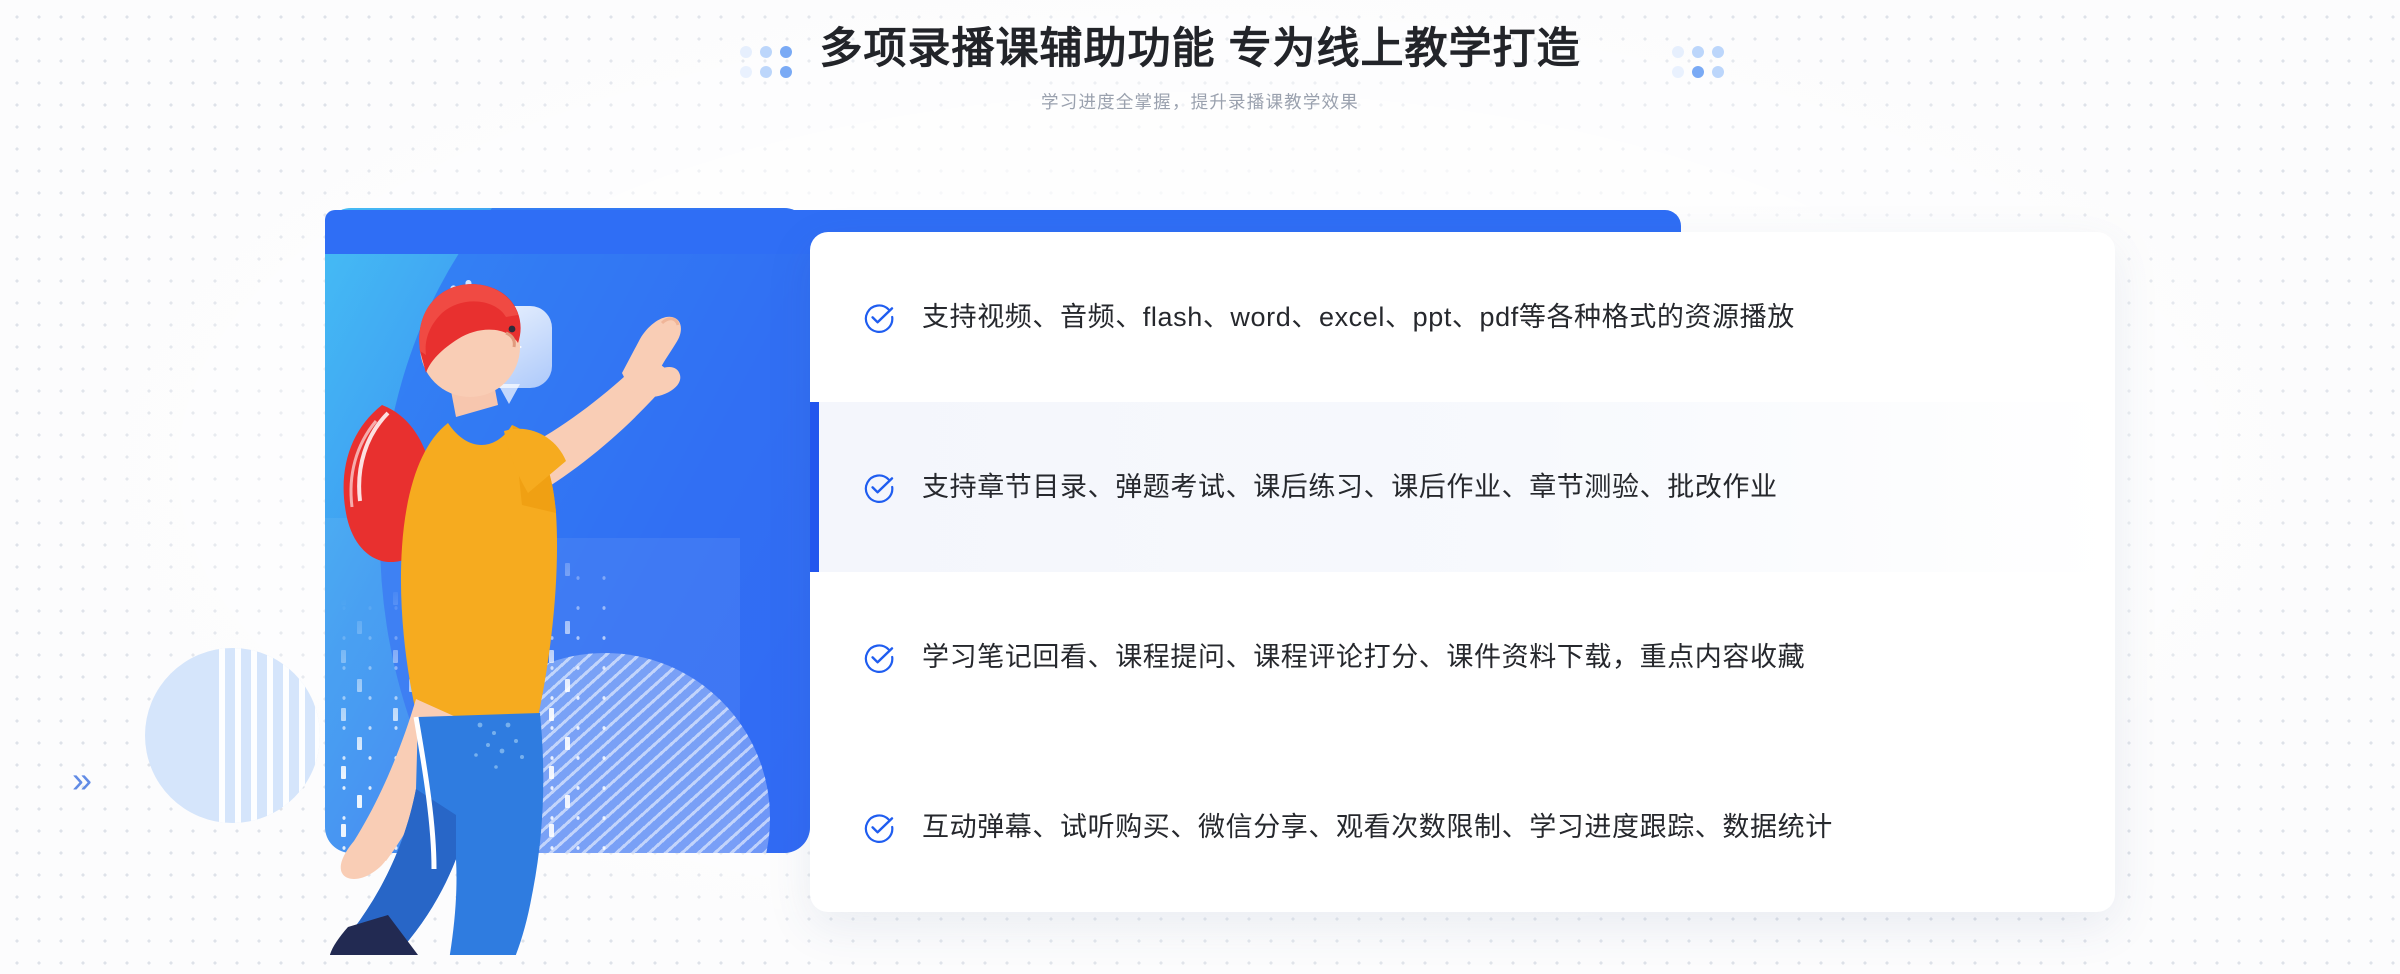 The image size is (2400, 974). What do you see at coordinates (232, 735) in the screenshot?
I see `decorative-striped-circle` at bounding box center [232, 735].